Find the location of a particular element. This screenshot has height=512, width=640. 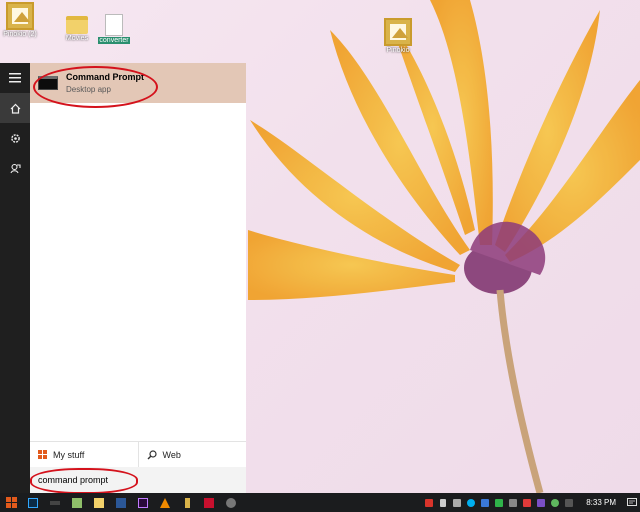

purple-app-icon is located at coordinates (541, 502).